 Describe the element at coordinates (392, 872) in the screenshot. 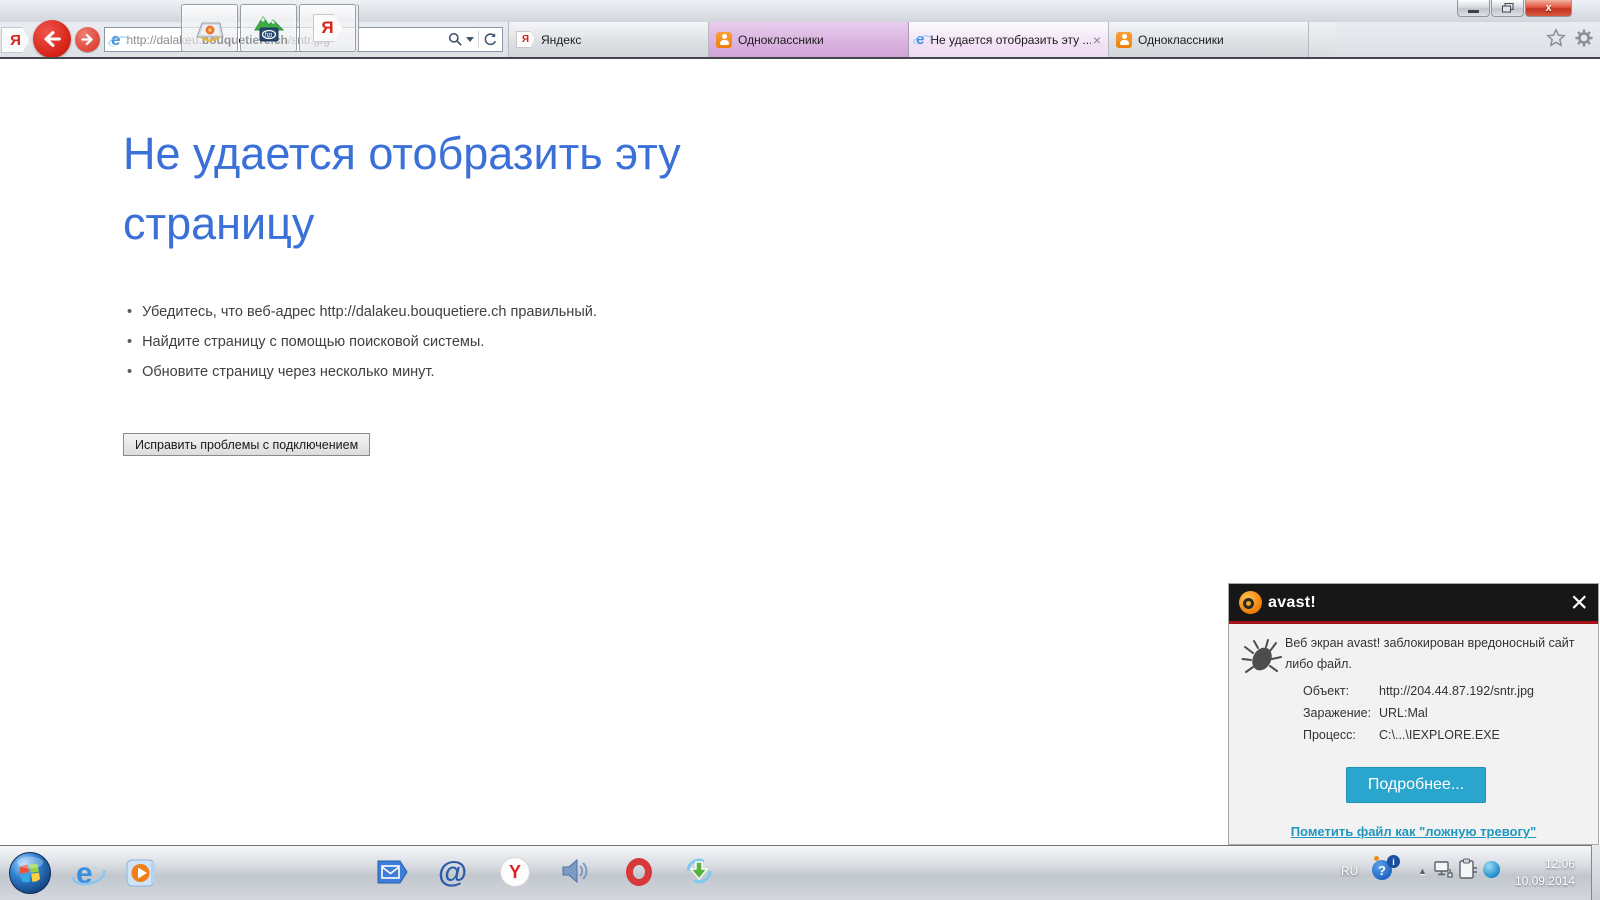

I see `taskbar-mail-icon` at that location.